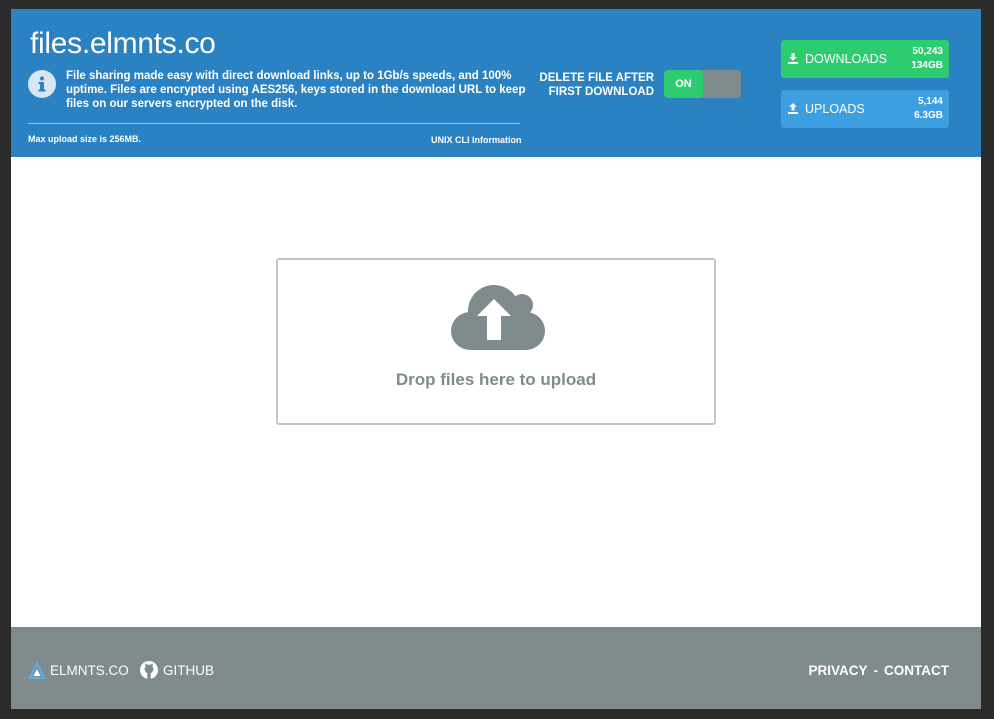 The width and height of the screenshot is (994, 719). I want to click on site-title: files.elmnts.co, so click(123, 43).